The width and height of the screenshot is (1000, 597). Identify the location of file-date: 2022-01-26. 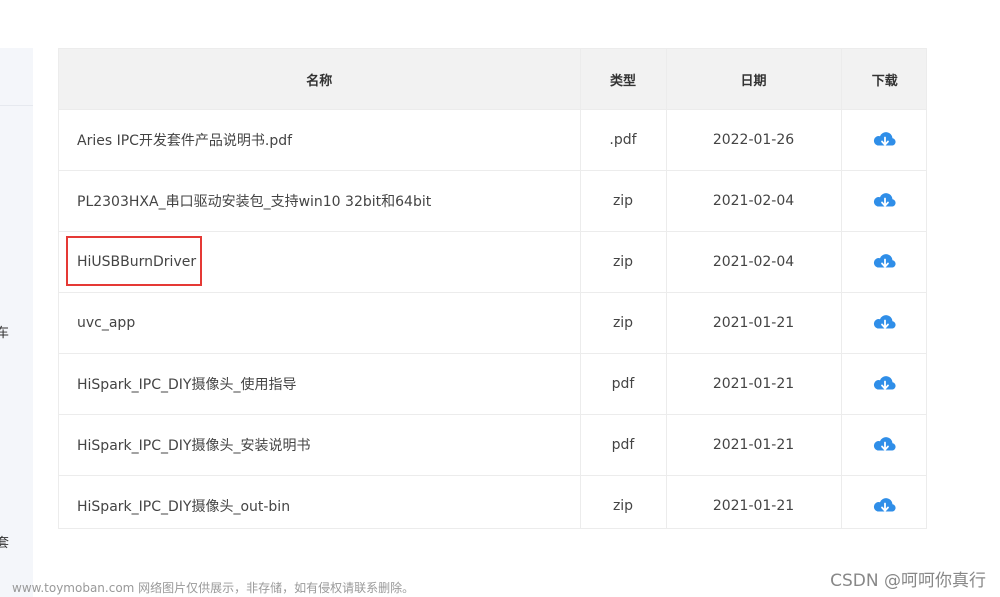
(754, 140).